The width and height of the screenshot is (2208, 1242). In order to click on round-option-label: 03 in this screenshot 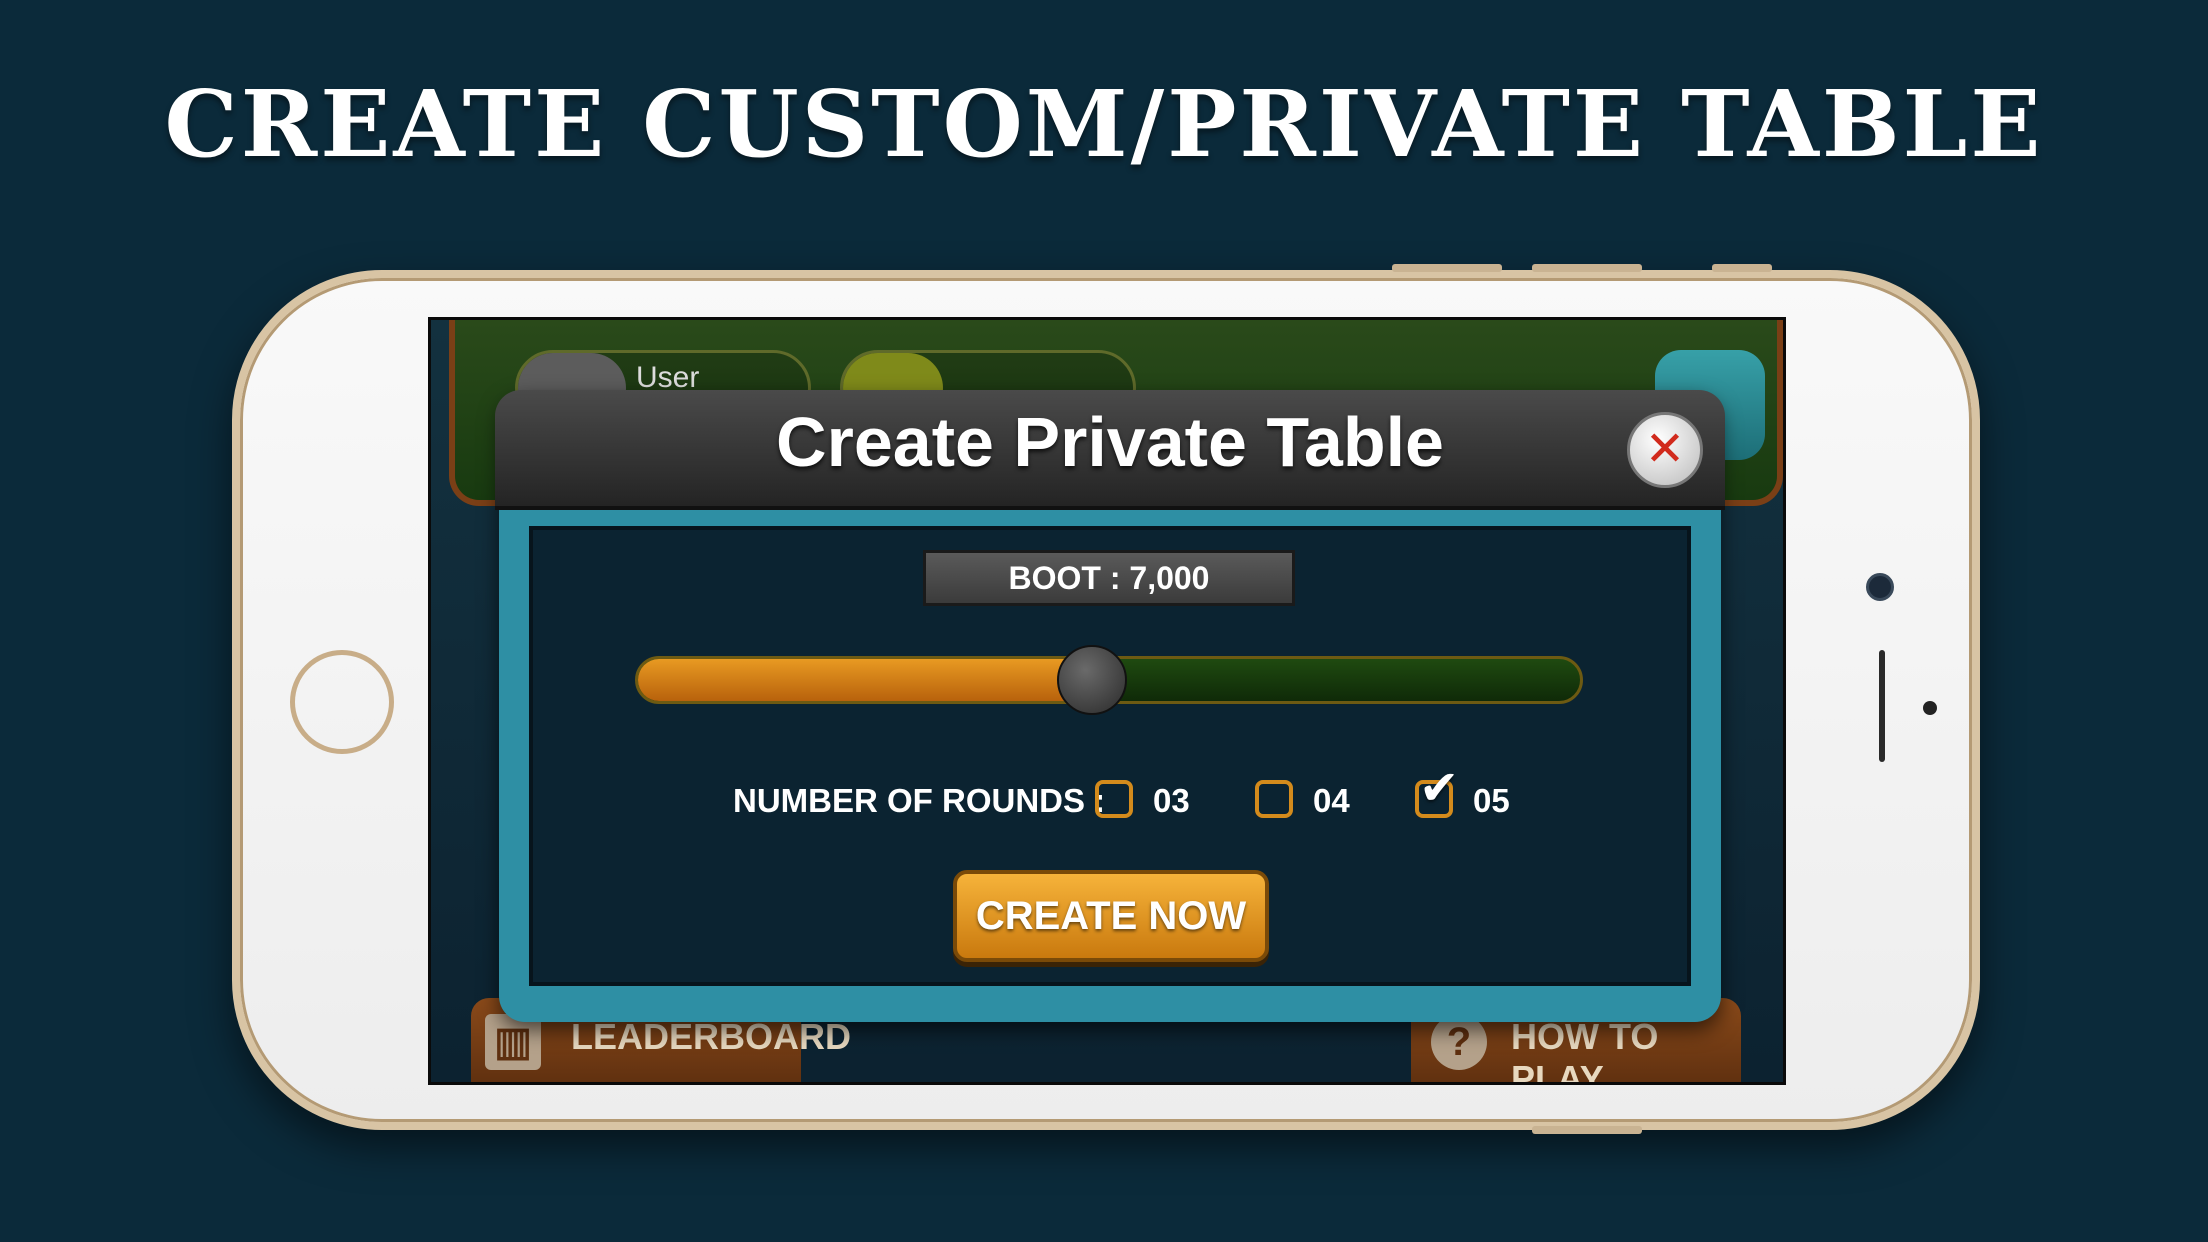, I will do `click(1171, 800)`.